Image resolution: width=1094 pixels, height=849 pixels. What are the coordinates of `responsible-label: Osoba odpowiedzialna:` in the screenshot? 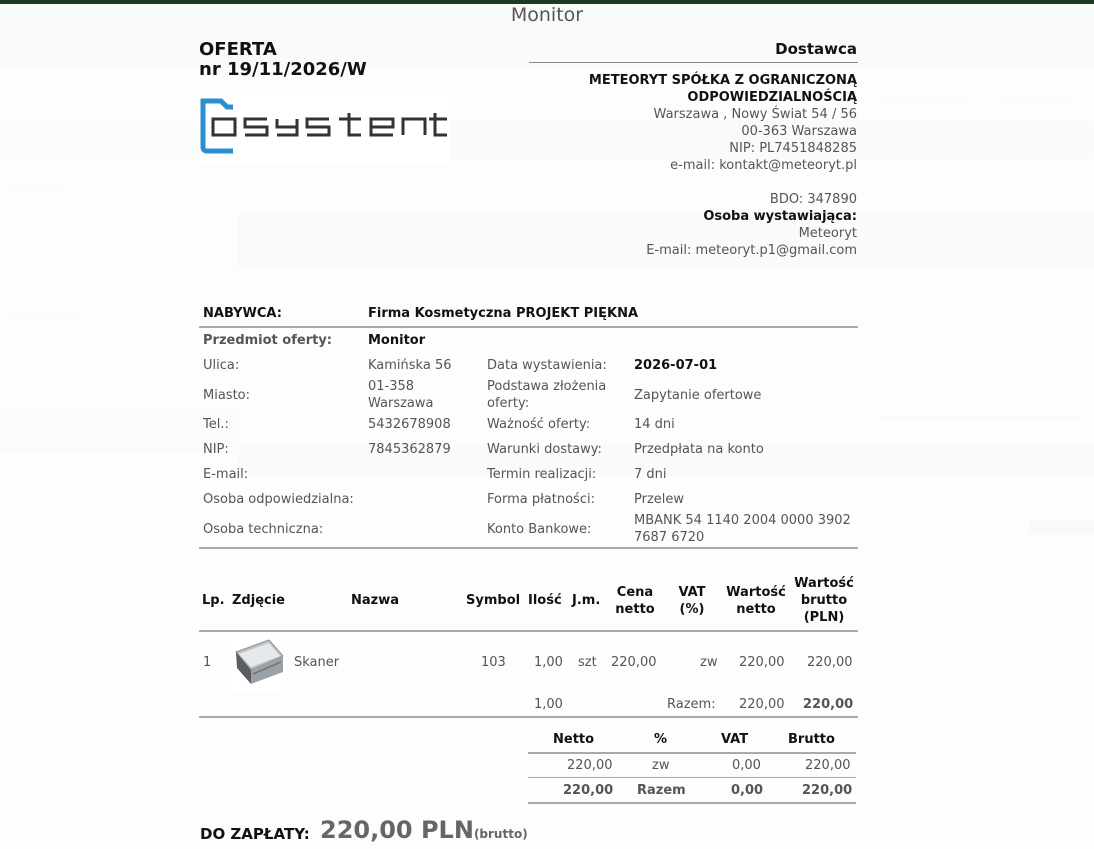 It's located at (278, 499).